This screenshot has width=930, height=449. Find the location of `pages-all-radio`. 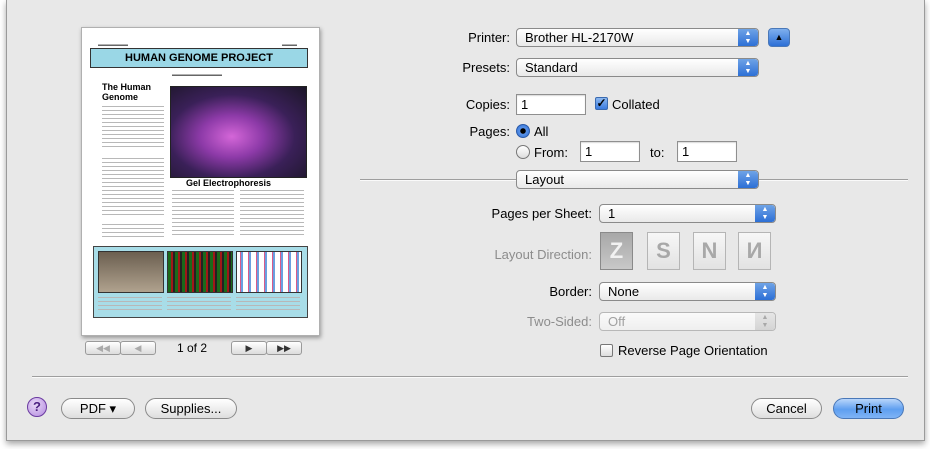

pages-all-radio is located at coordinates (523, 131).